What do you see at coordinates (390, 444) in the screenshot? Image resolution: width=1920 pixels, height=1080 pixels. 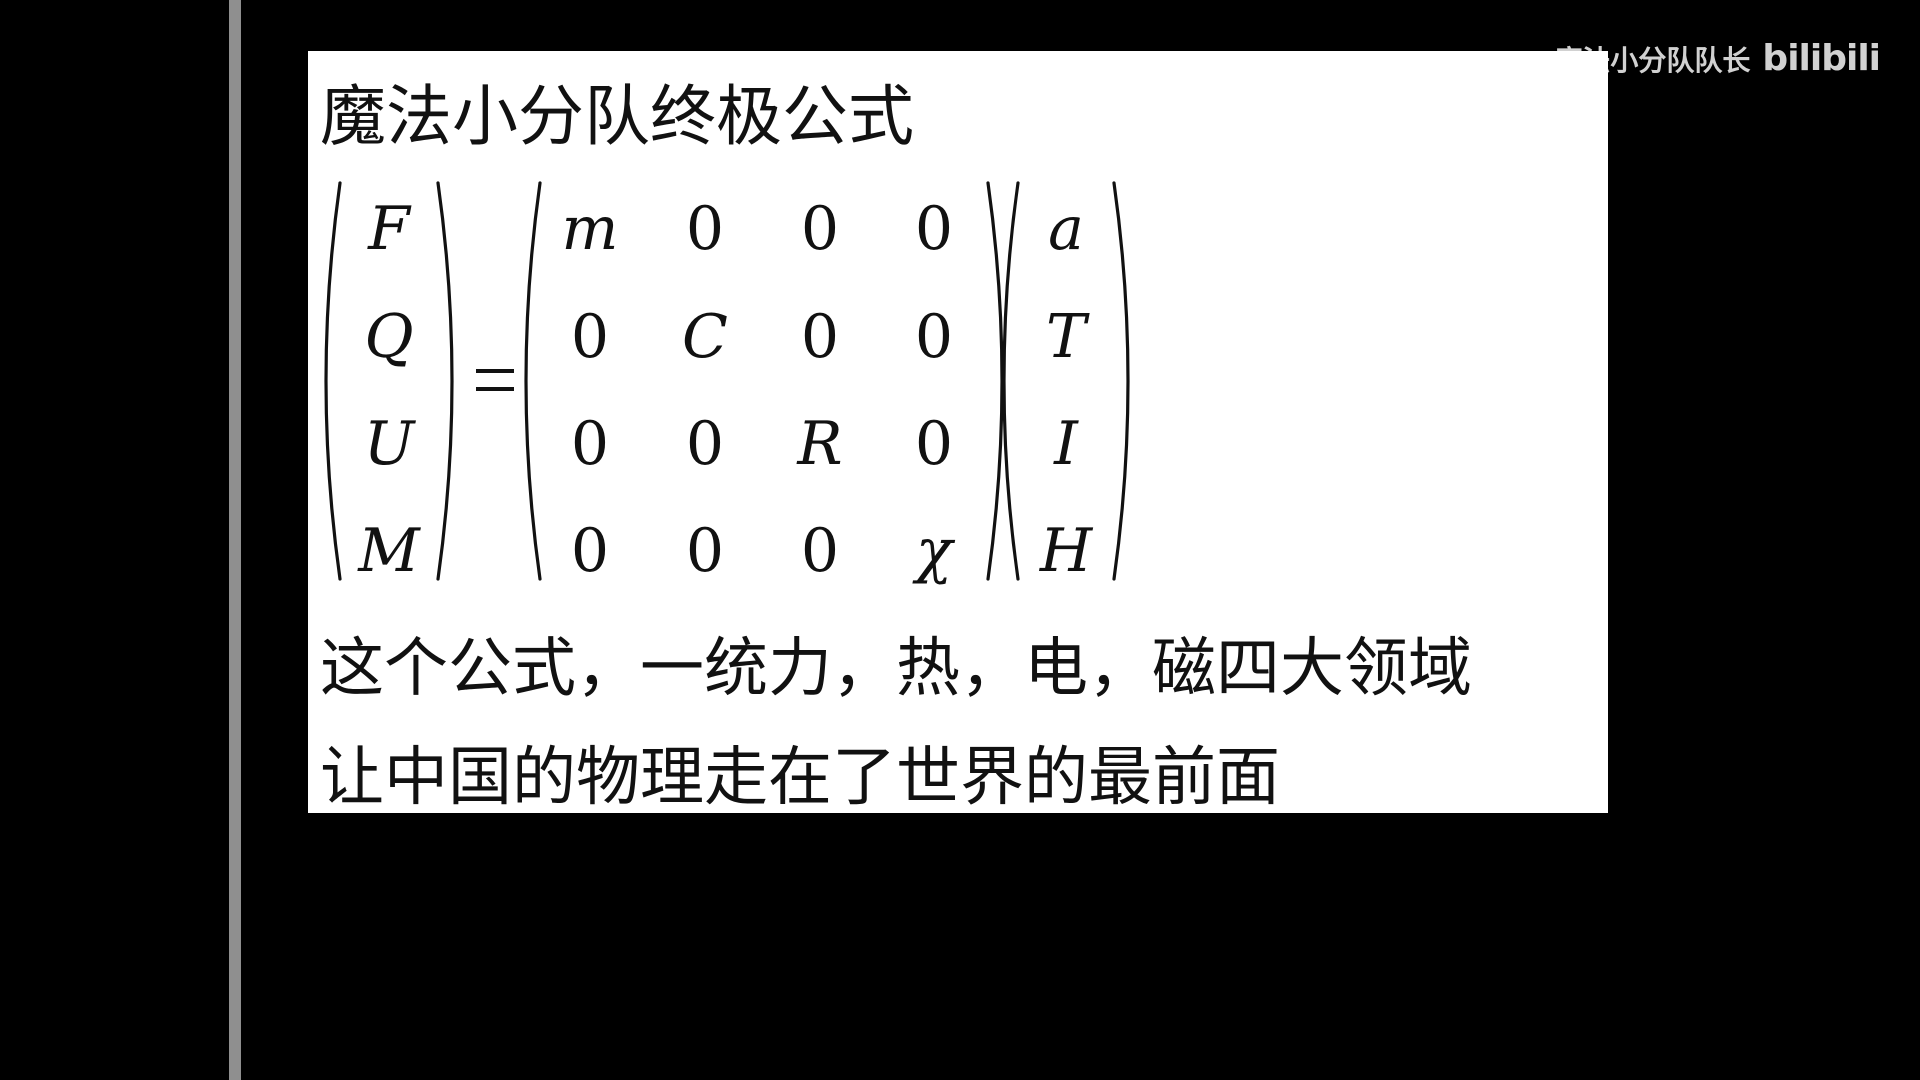 I see `left-vector-entry: U` at bounding box center [390, 444].